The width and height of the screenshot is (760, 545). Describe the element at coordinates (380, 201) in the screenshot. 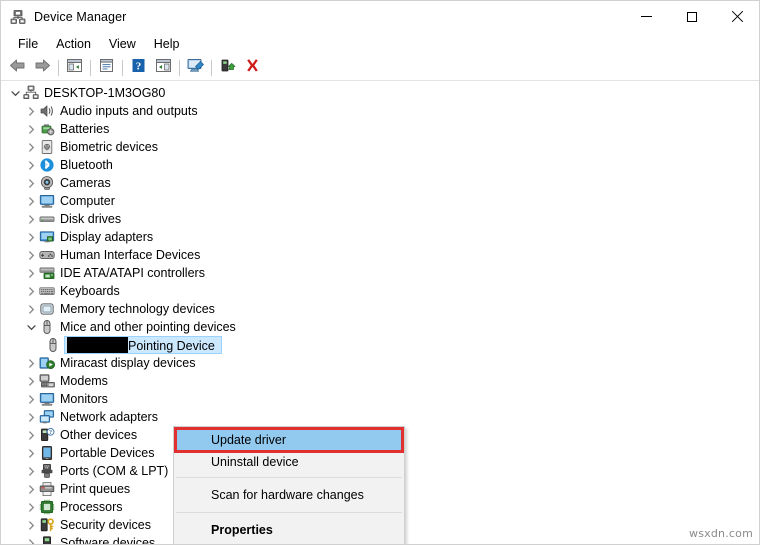

I see `tree-item-computer: Computer` at that location.